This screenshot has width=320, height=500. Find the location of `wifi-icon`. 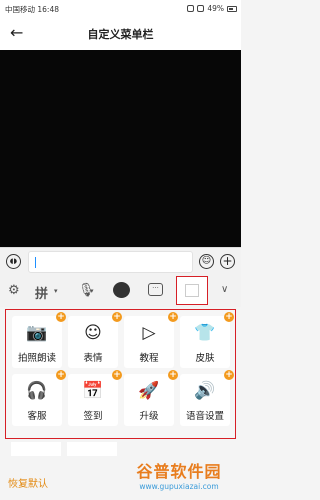

wifi-icon is located at coordinates (201, 8).